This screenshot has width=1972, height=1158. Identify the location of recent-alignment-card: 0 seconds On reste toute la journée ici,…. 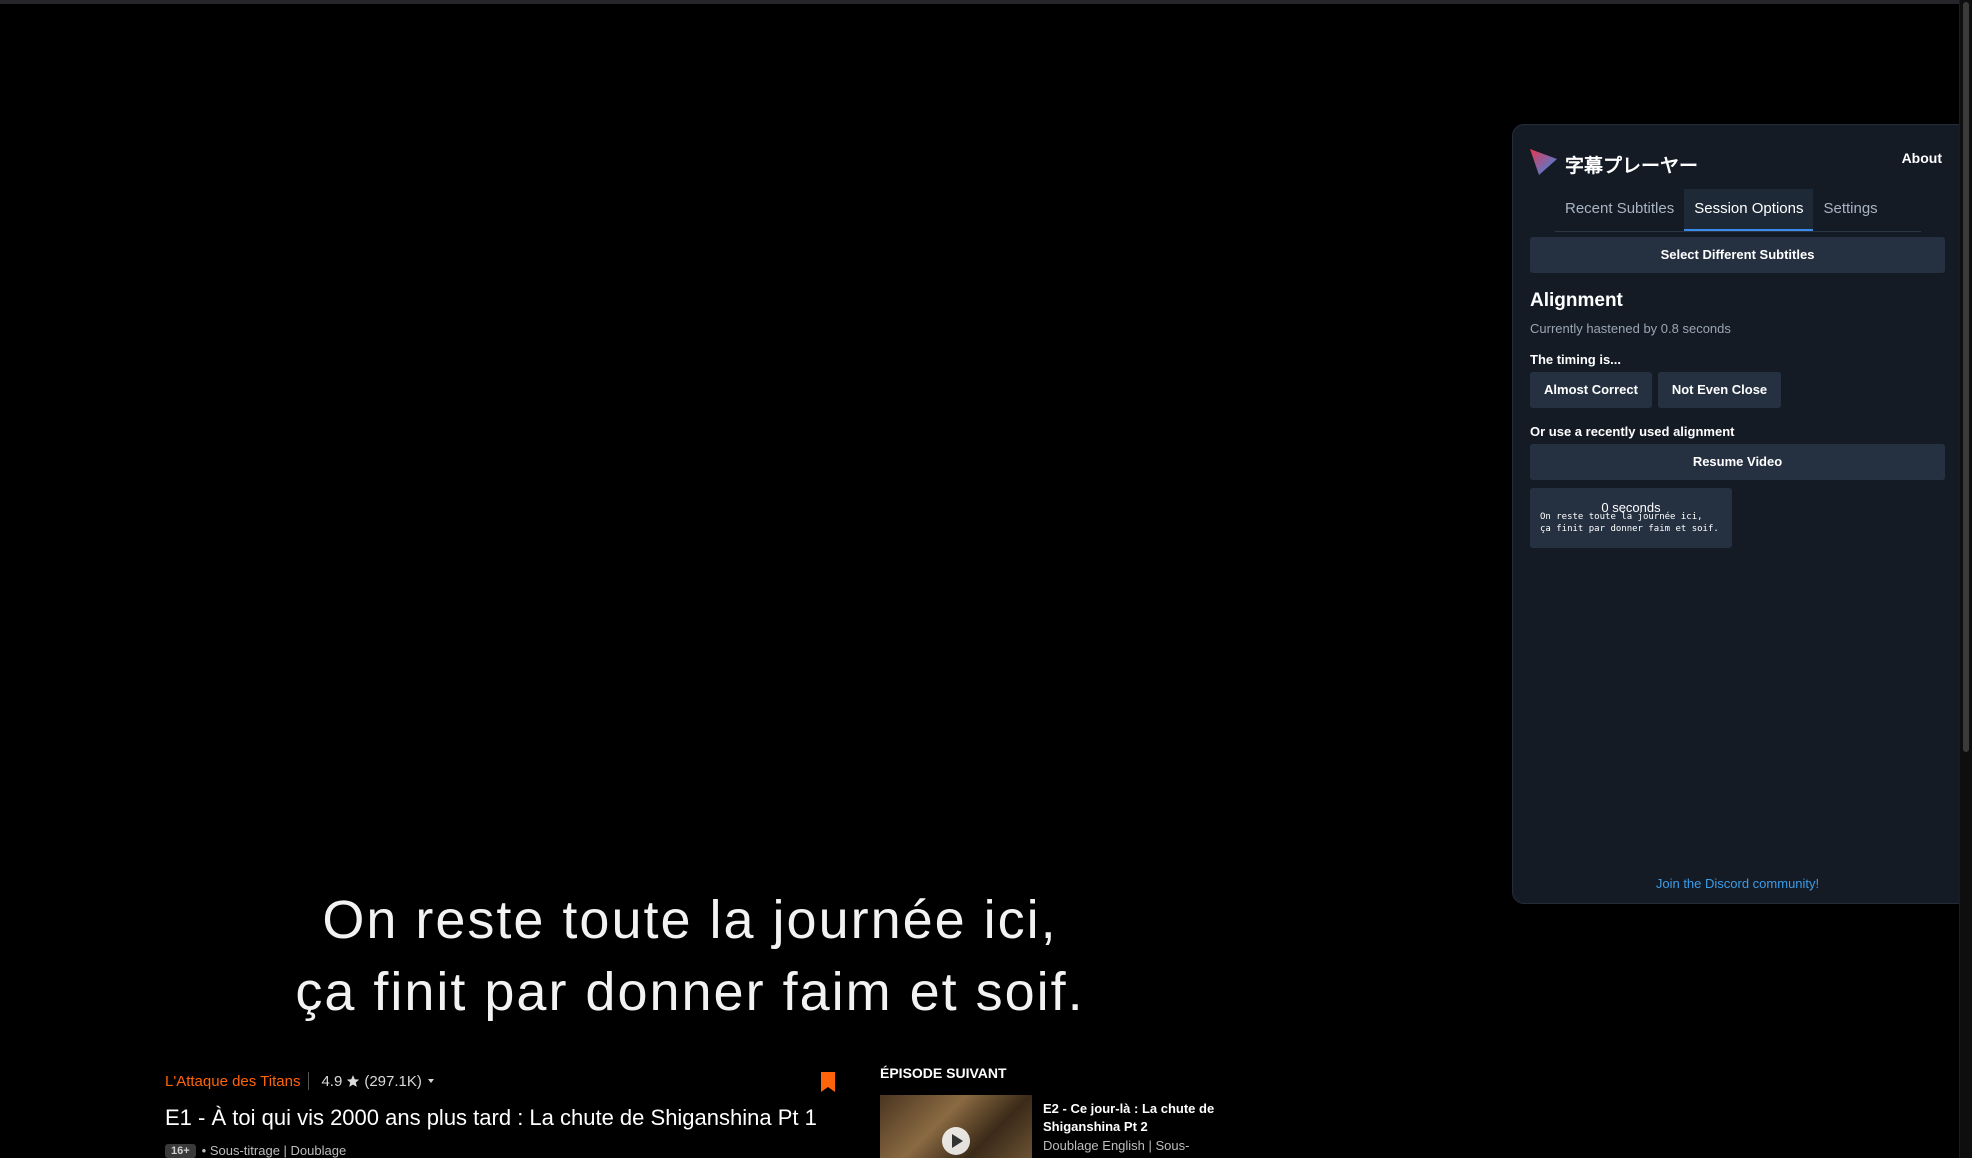
(1631, 518).